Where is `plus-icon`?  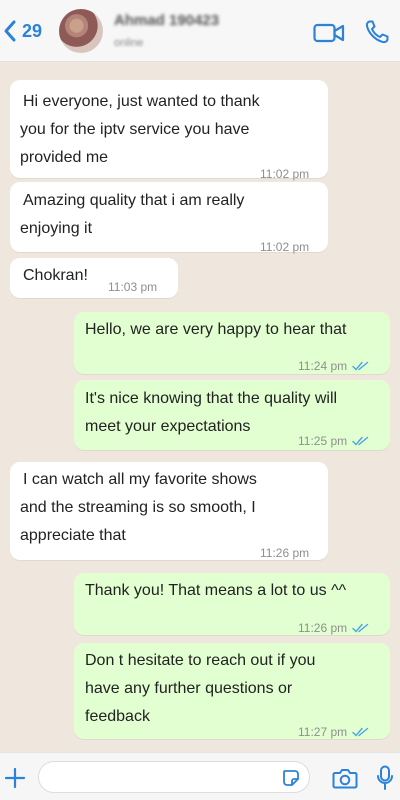
plus-icon is located at coordinates (15, 778).